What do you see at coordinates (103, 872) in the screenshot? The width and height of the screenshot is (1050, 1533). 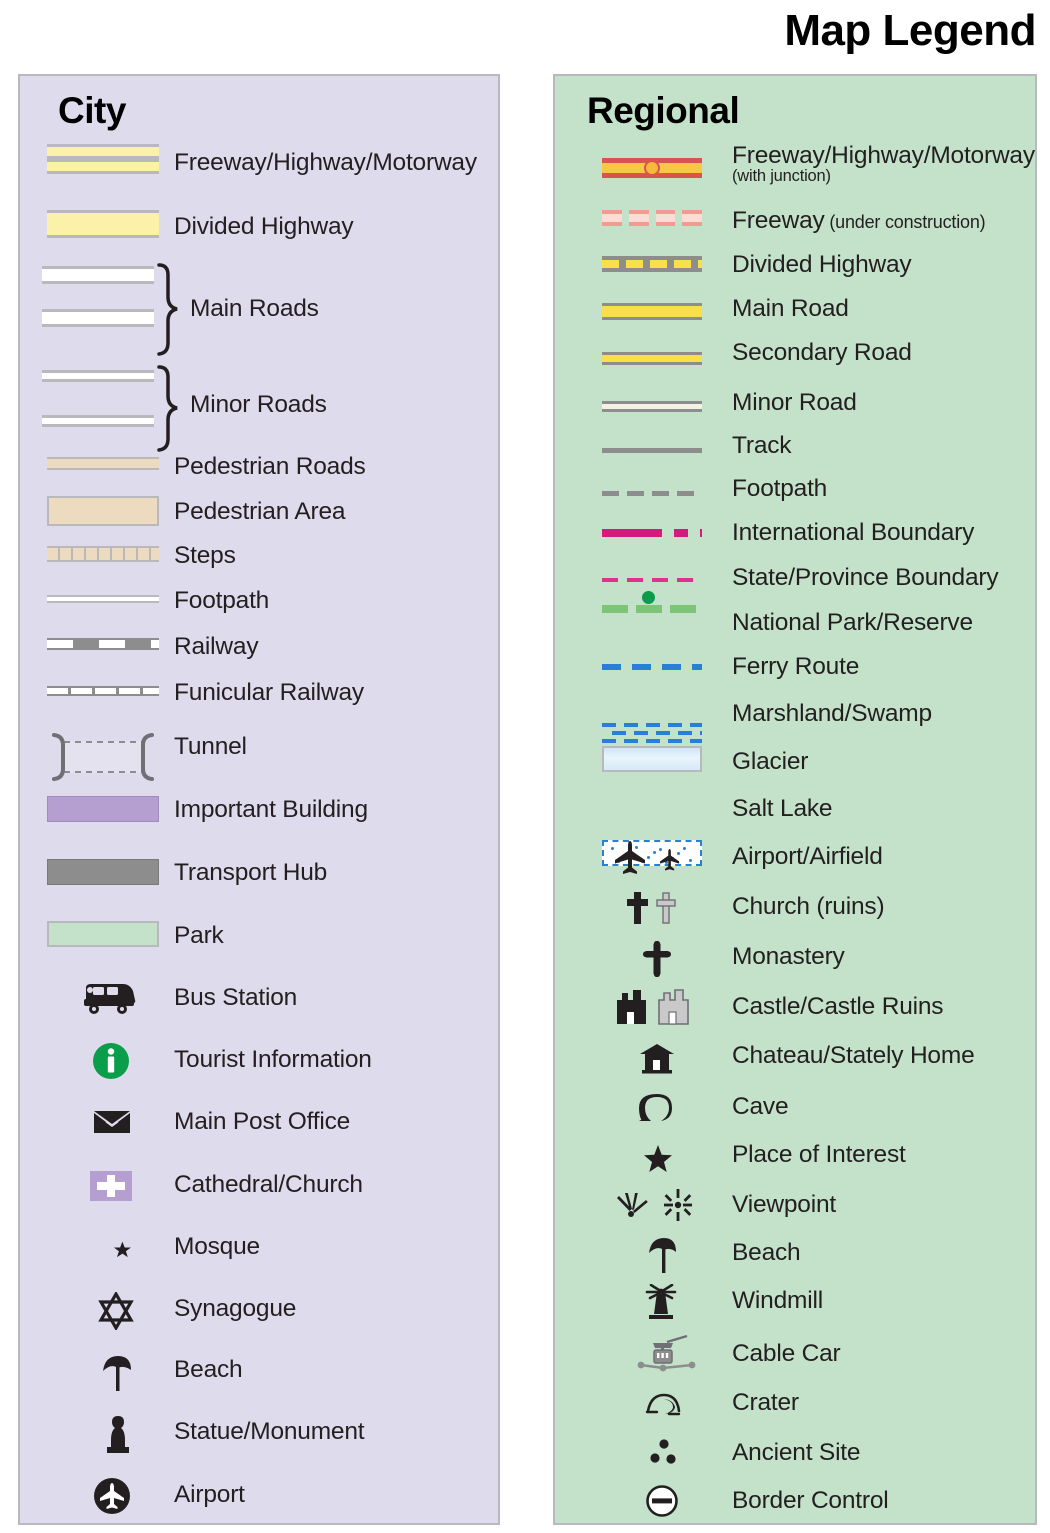 I see `transport-hub-symbol` at bounding box center [103, 872].